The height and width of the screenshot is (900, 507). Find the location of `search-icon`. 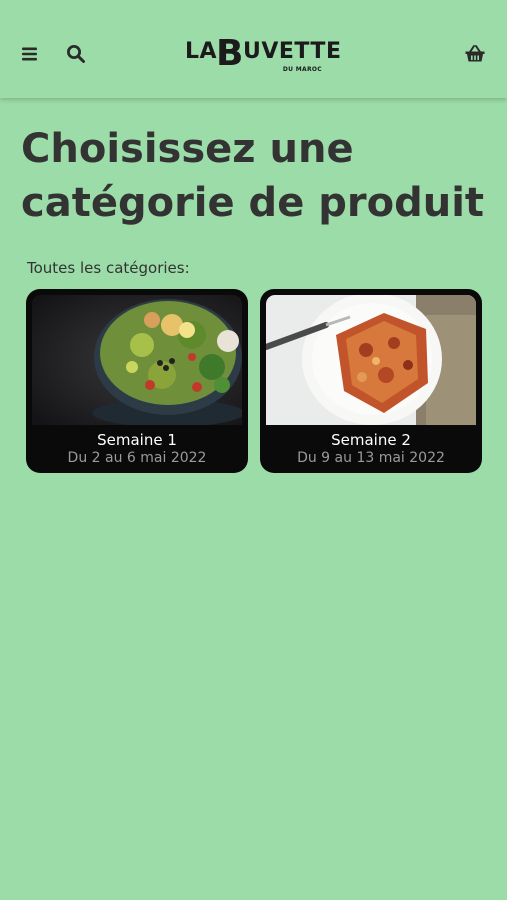

search-icon is located at coordinates (76, 54).